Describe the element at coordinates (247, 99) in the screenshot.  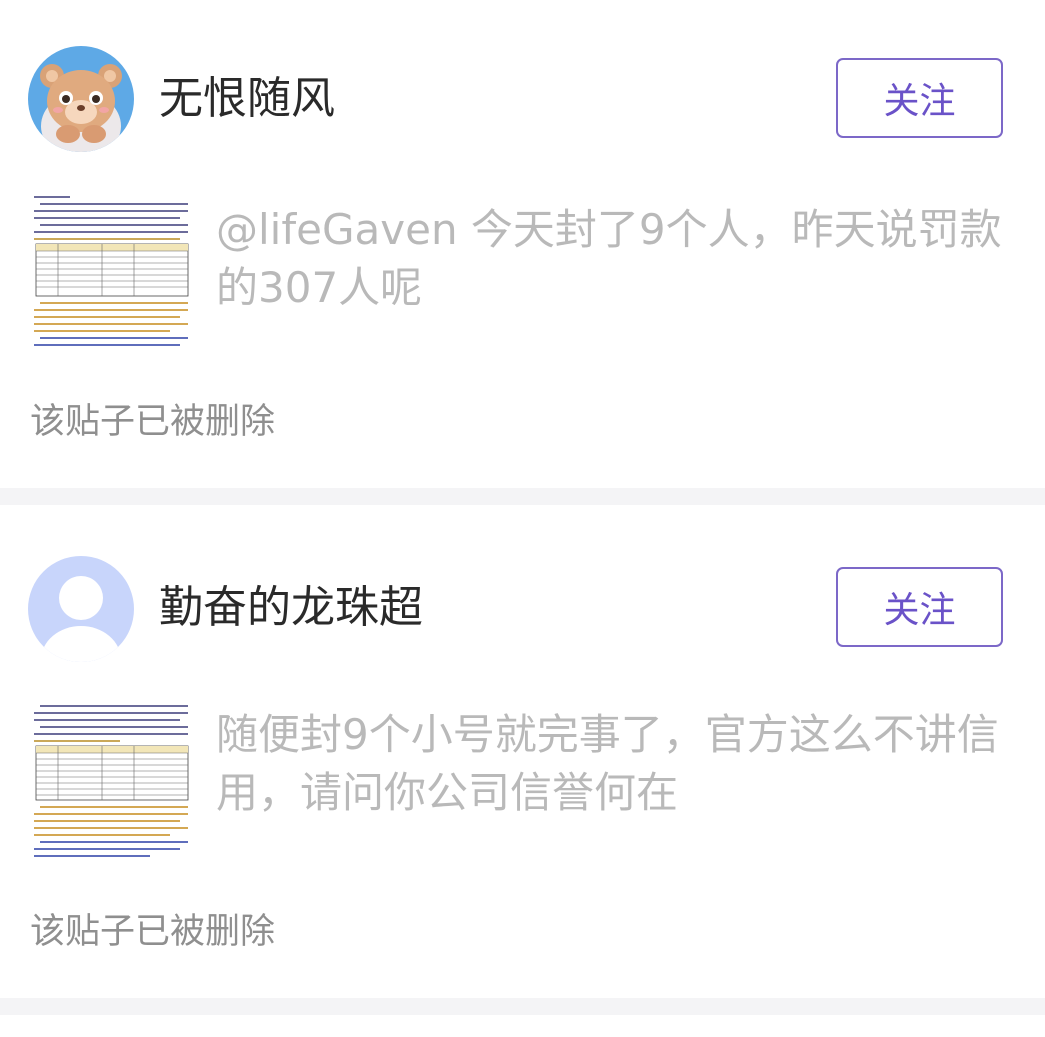
I see `username: 无恨随风` at that location.